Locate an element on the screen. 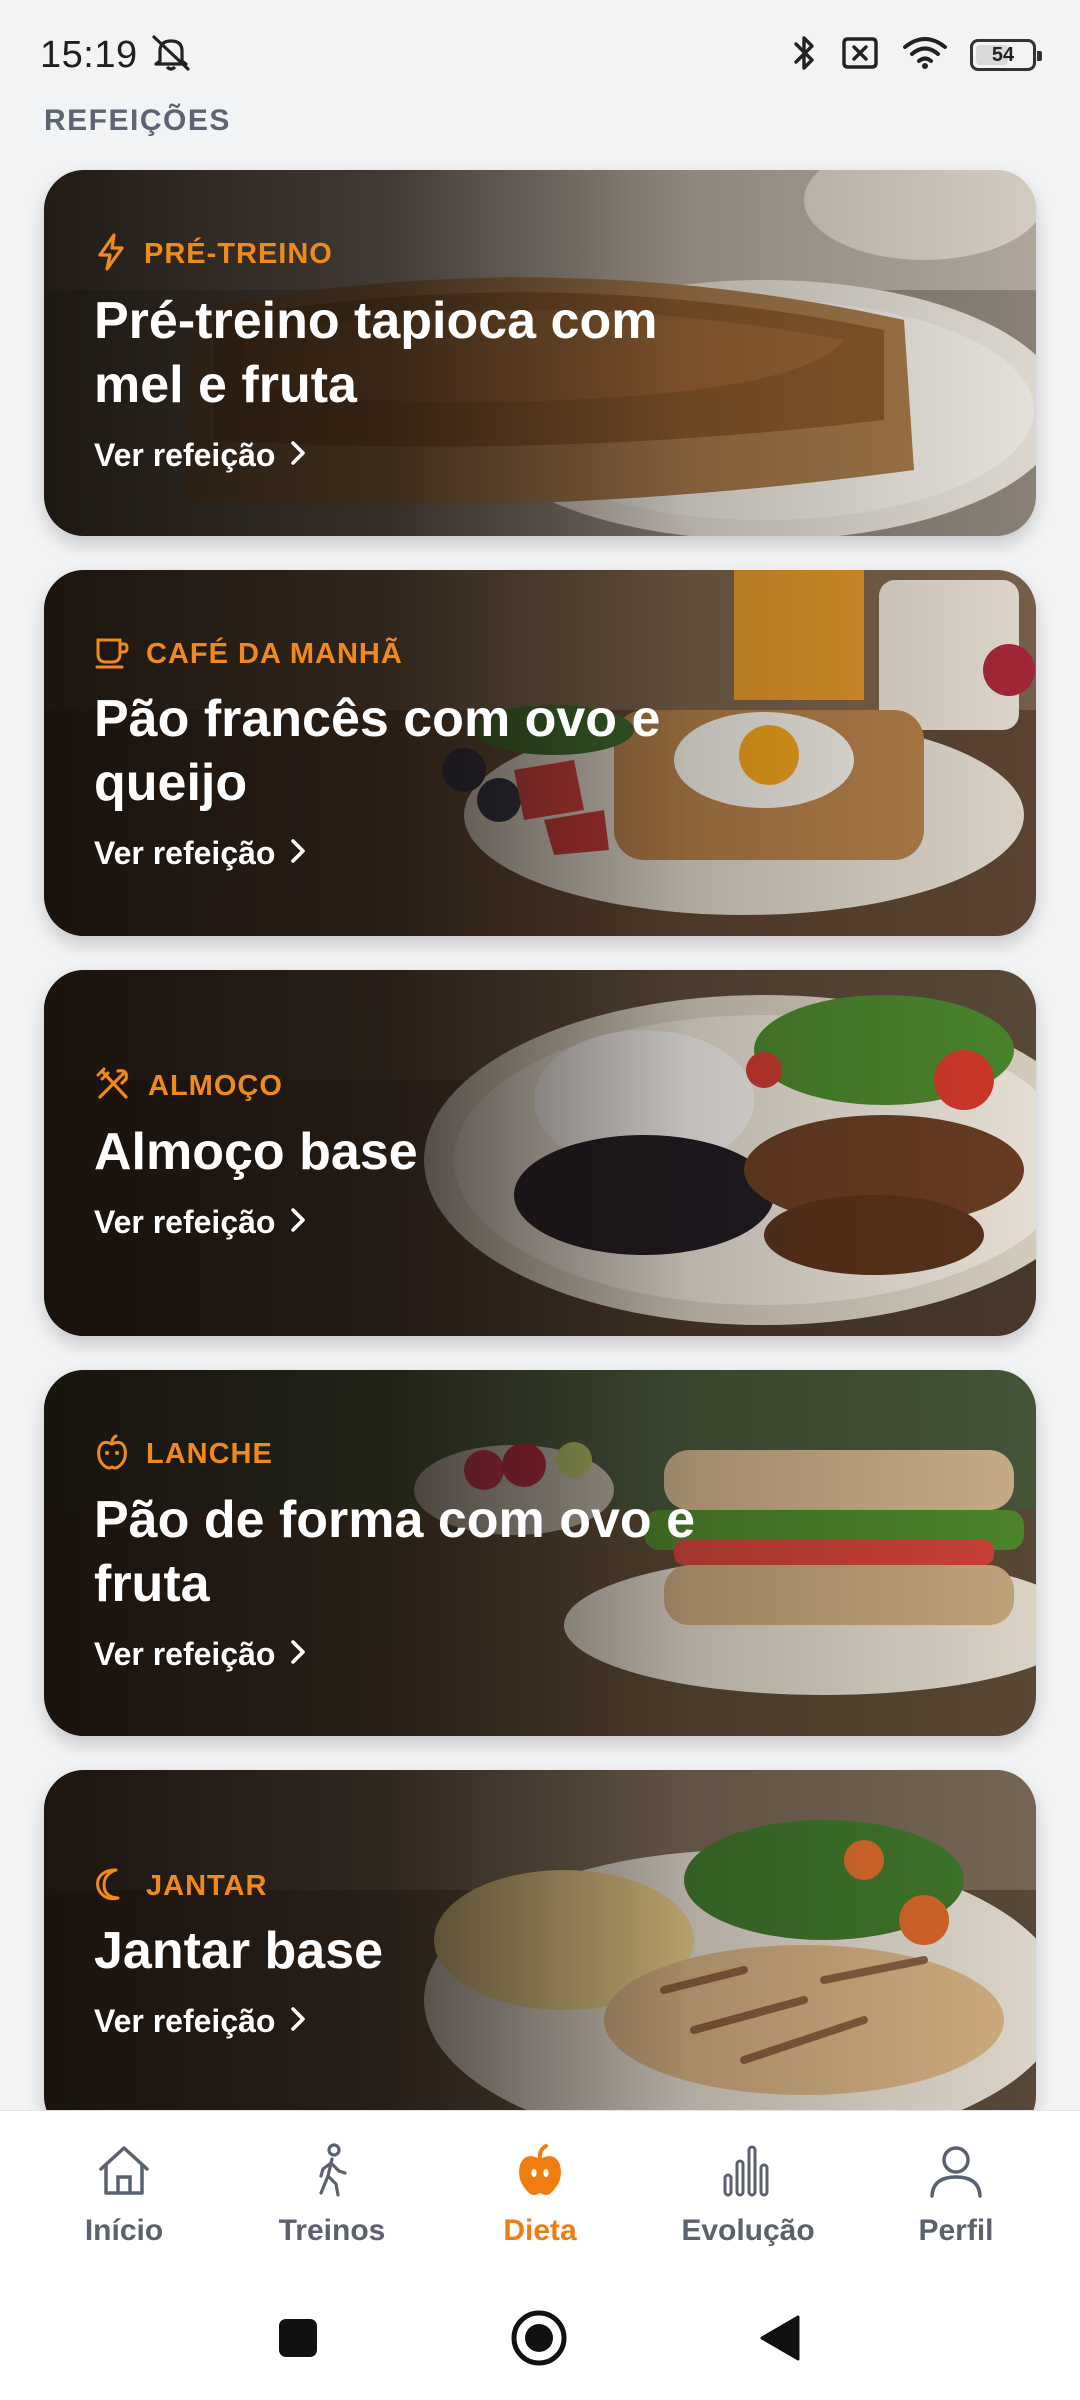 This screenshot has width=1080, height=2400. nav-item-dieta: Dieta is located at coordinates (540, 2195).